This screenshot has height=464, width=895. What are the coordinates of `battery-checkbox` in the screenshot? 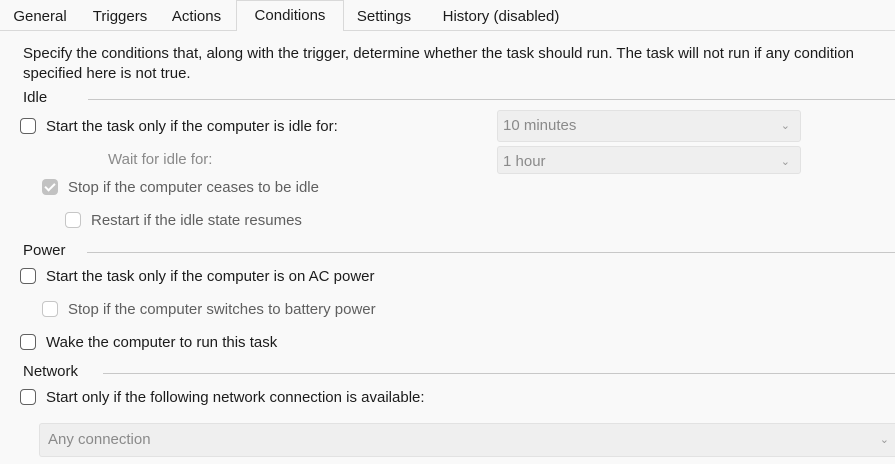 It's located at (50, 309).